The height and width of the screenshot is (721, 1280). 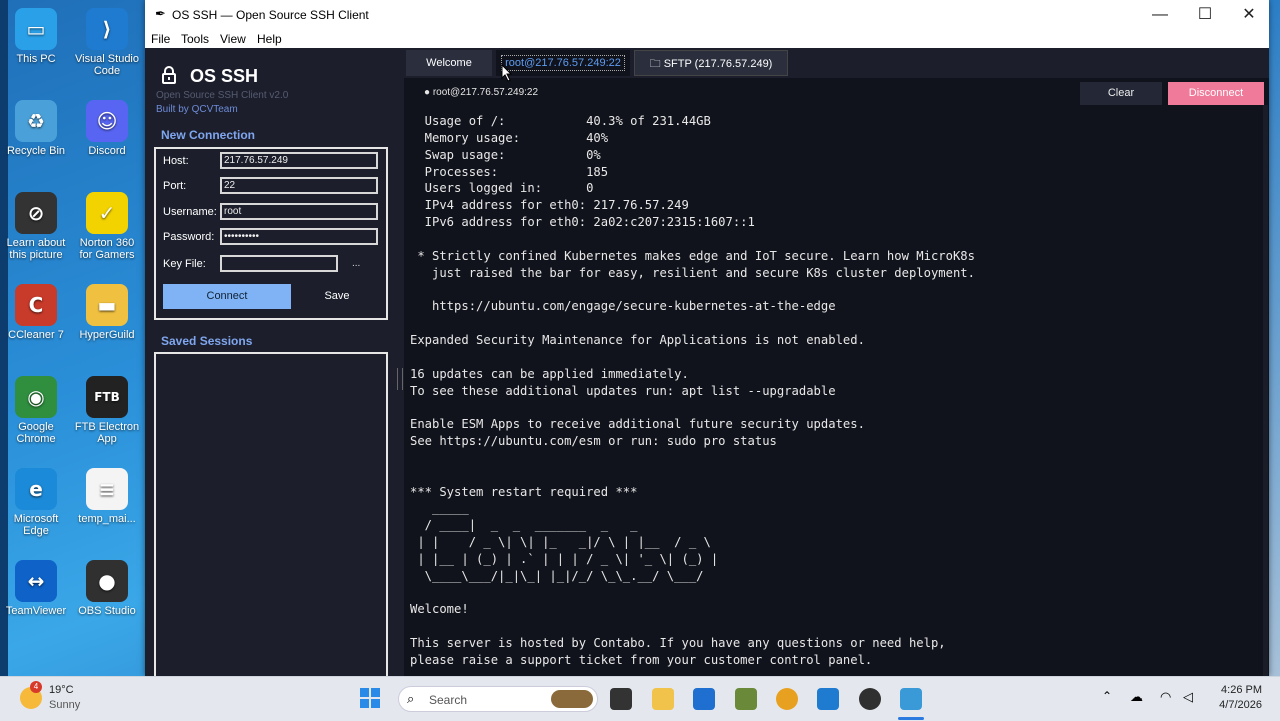 What do you see at coordinates (299, 185) in the screenshot?
I see `port-input: 22` at bounding box center [299, 185].